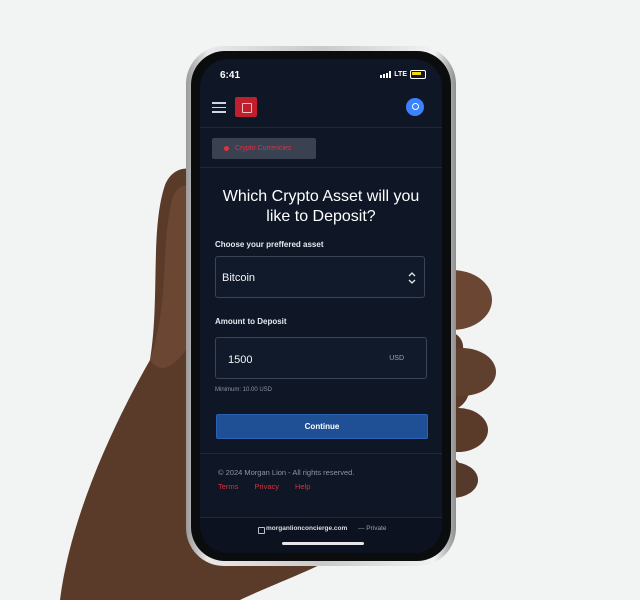 This screenshot has width=640, height=600. What do you see at coordinates (386, 74) in the screenshot?
I see `signal-icon` at bounding box center [386, 74].